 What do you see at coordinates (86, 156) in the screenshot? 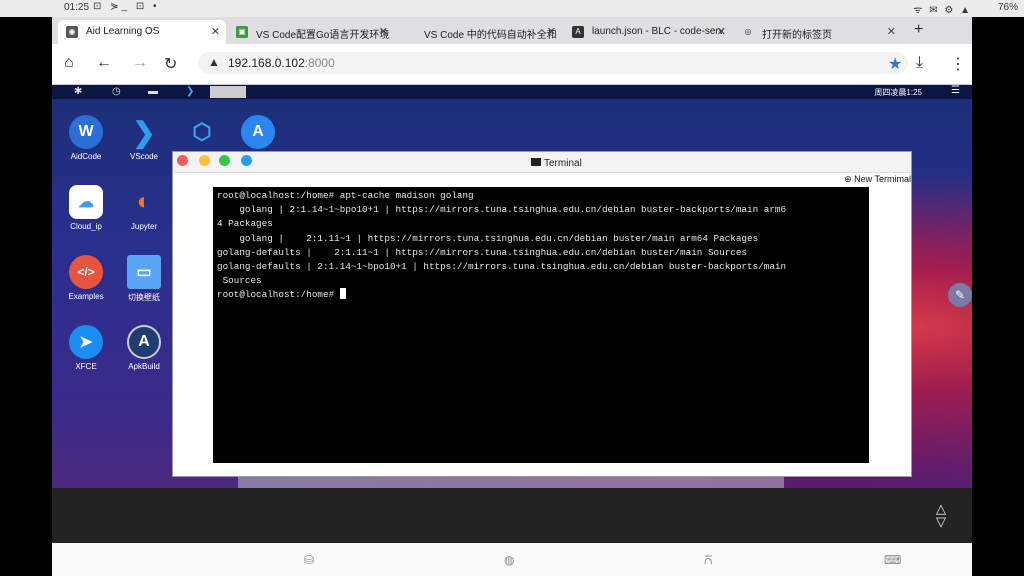
I see `icon-label: AidCode` at bounding box center [86, 156].